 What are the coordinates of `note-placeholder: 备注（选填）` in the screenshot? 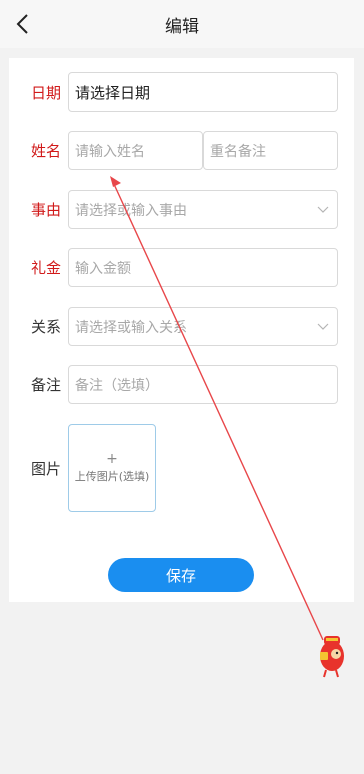 It's located at (117, 385).